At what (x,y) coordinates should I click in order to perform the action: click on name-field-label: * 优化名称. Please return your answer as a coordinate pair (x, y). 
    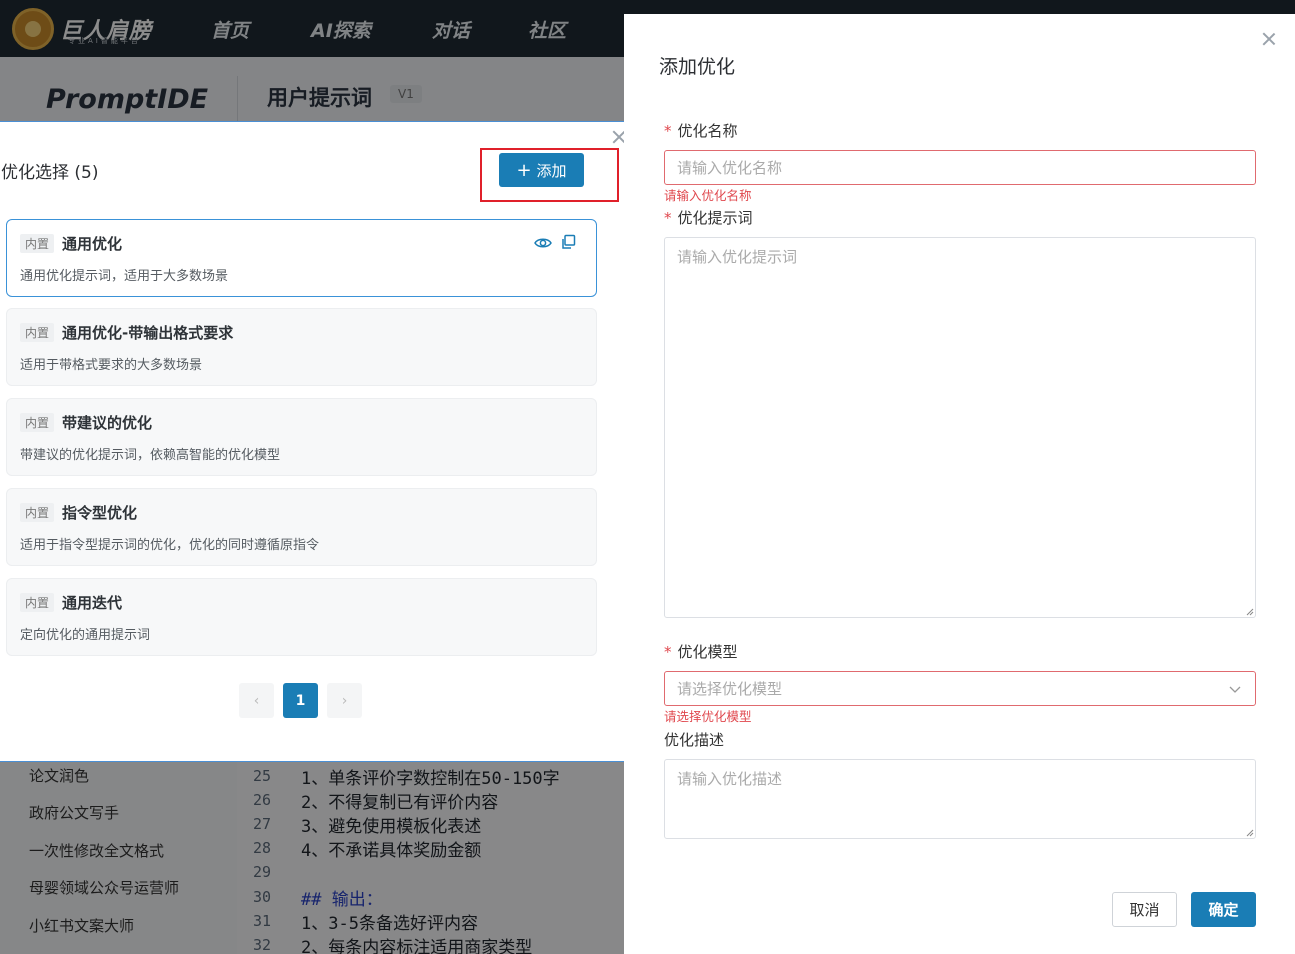
    Looking at the image, I should click on (701, 130).